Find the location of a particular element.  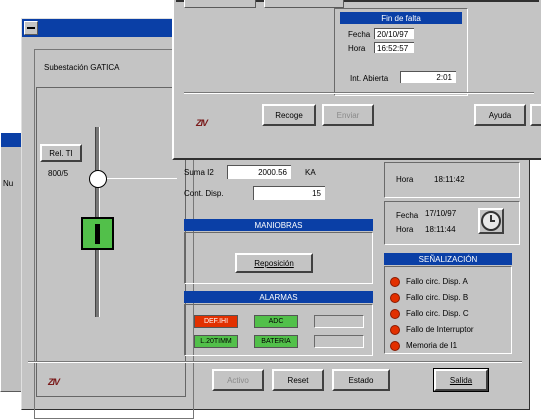

minus-icon is located at coordinates (31, 28).